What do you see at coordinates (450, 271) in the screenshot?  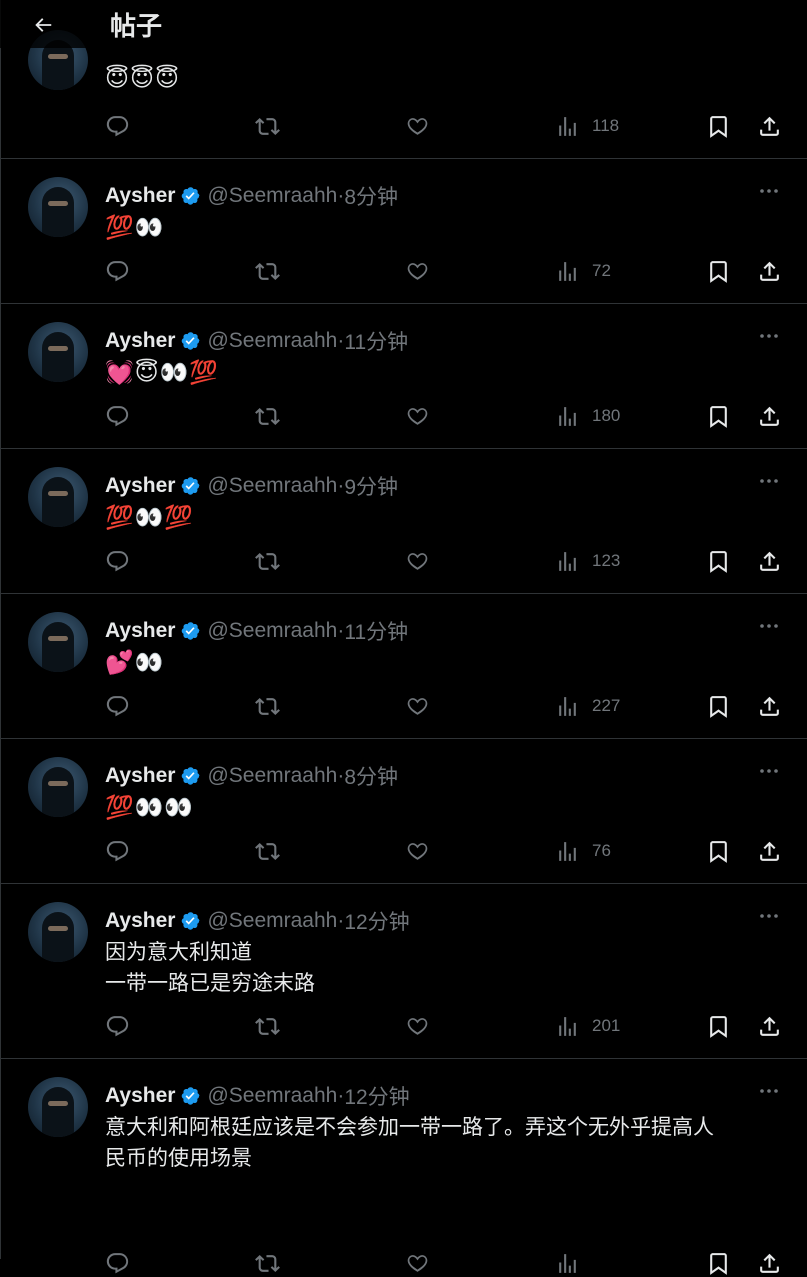 I see `post-actions: 72` at bounding box center [450, 271].